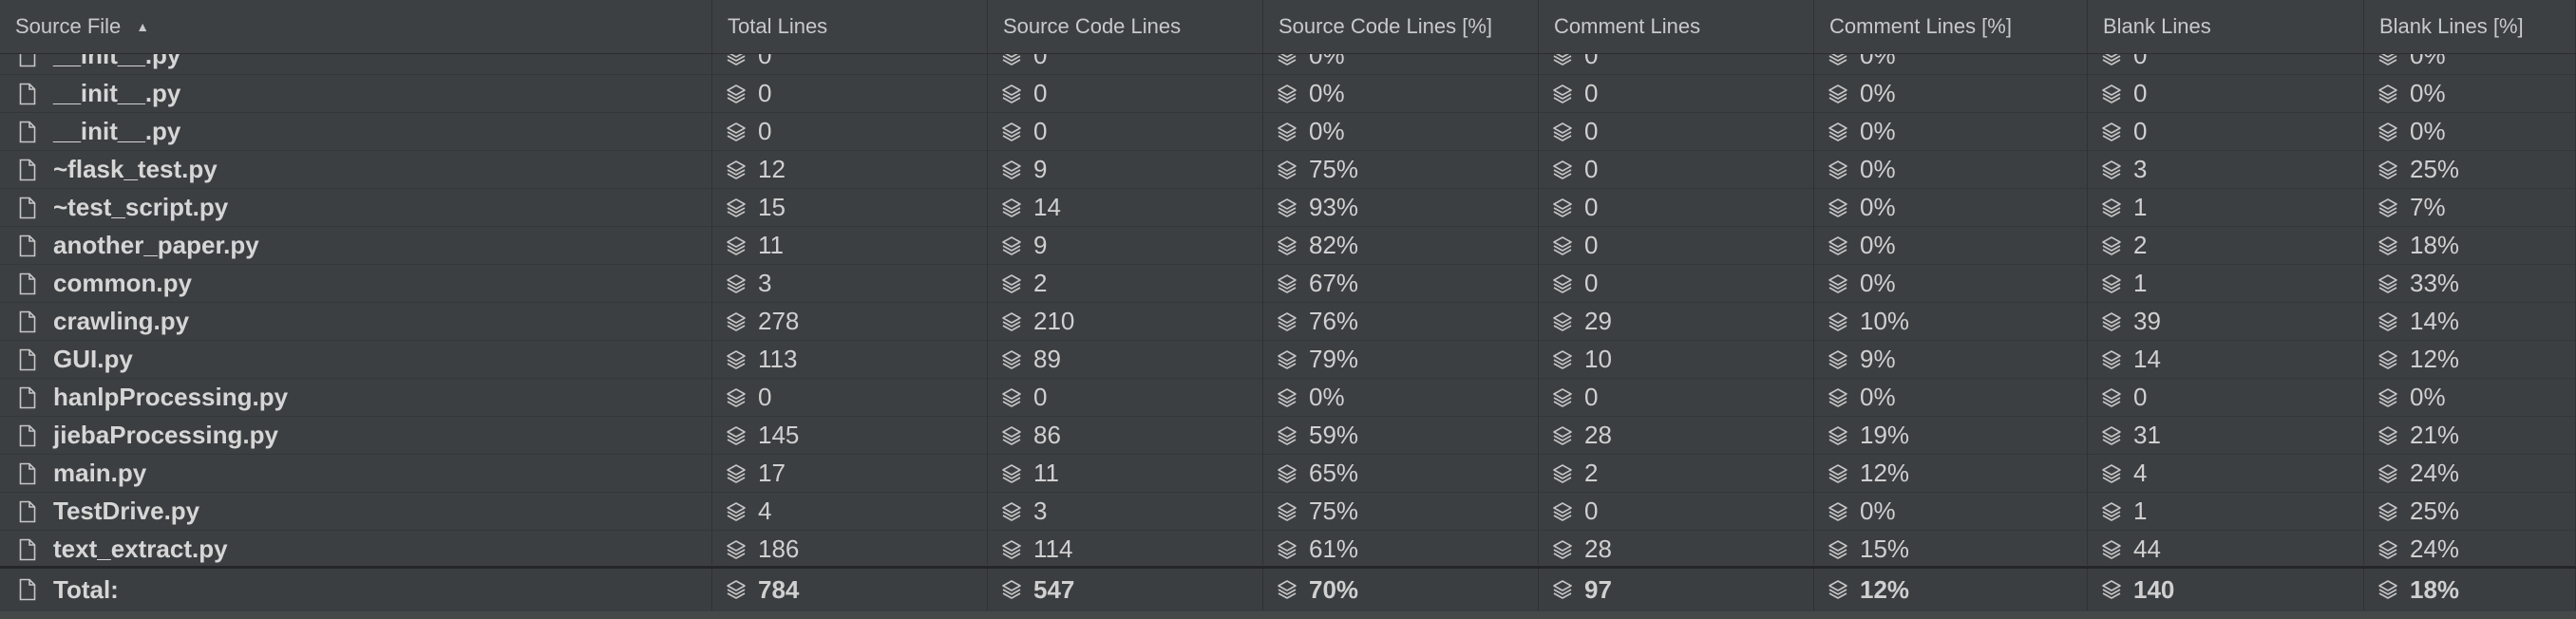 The height and width of the screenshot is (619, 2576). Describe the element at coordinates (1125, 65) in the screenshot. I see `source-cell: 0` at that location.